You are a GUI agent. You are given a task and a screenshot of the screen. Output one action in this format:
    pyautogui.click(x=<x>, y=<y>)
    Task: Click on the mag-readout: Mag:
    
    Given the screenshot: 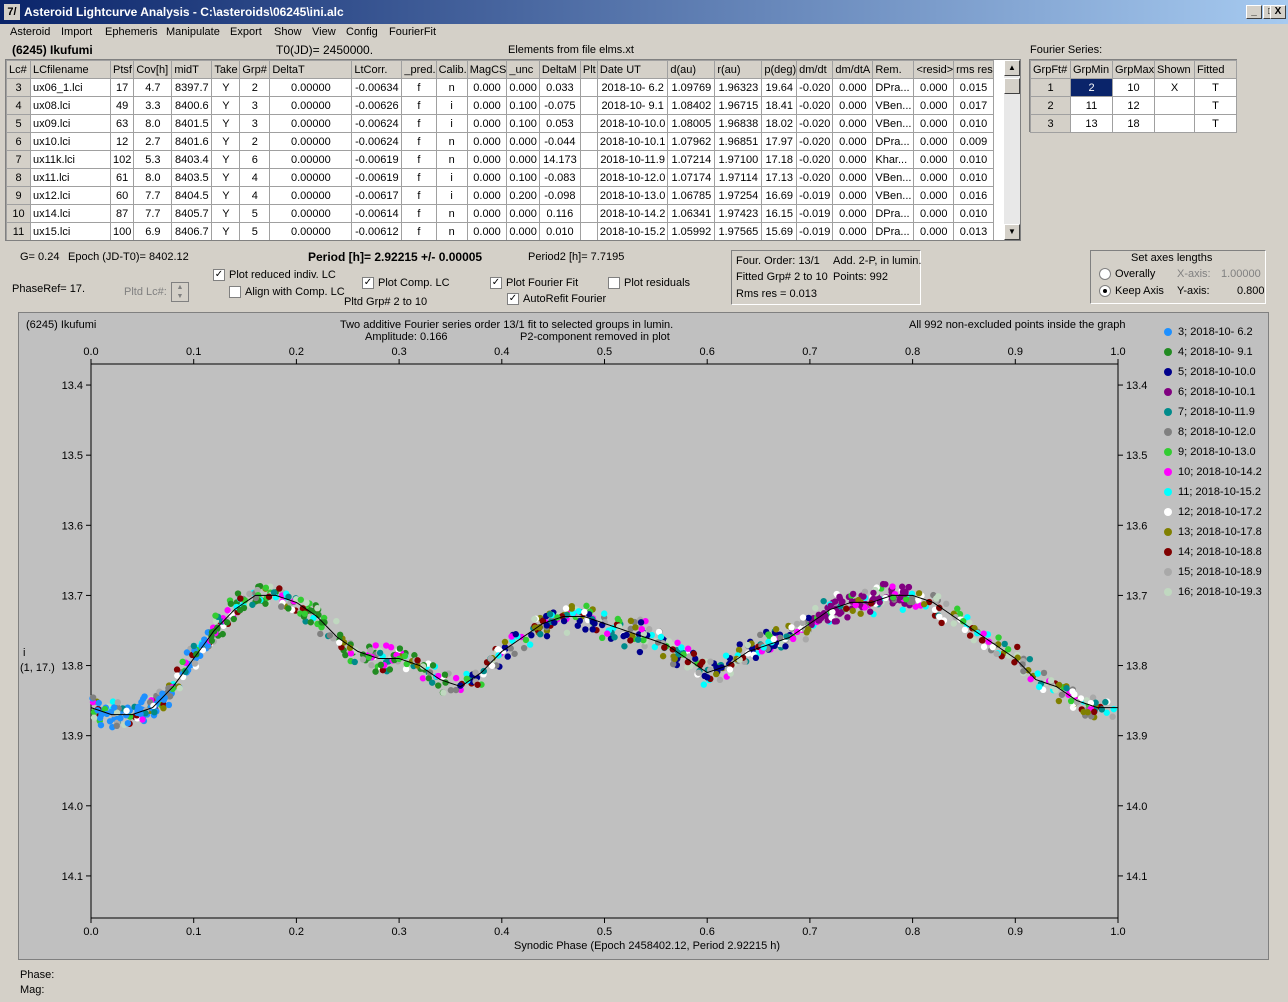 What is the action you would take?
    pyautogui.click(x=32, y=990)
    